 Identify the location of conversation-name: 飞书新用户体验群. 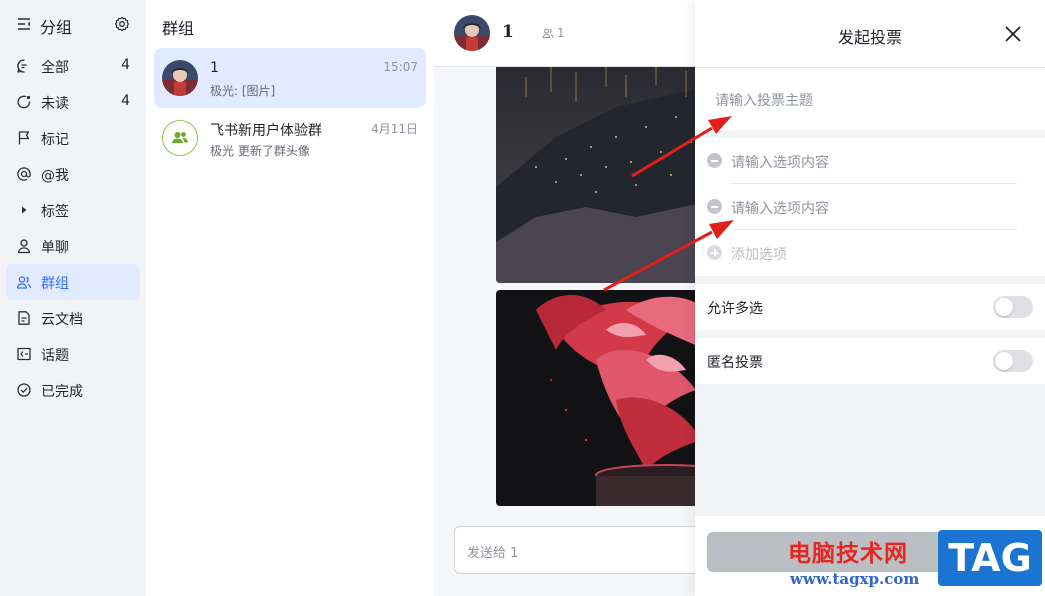
(266, 131).